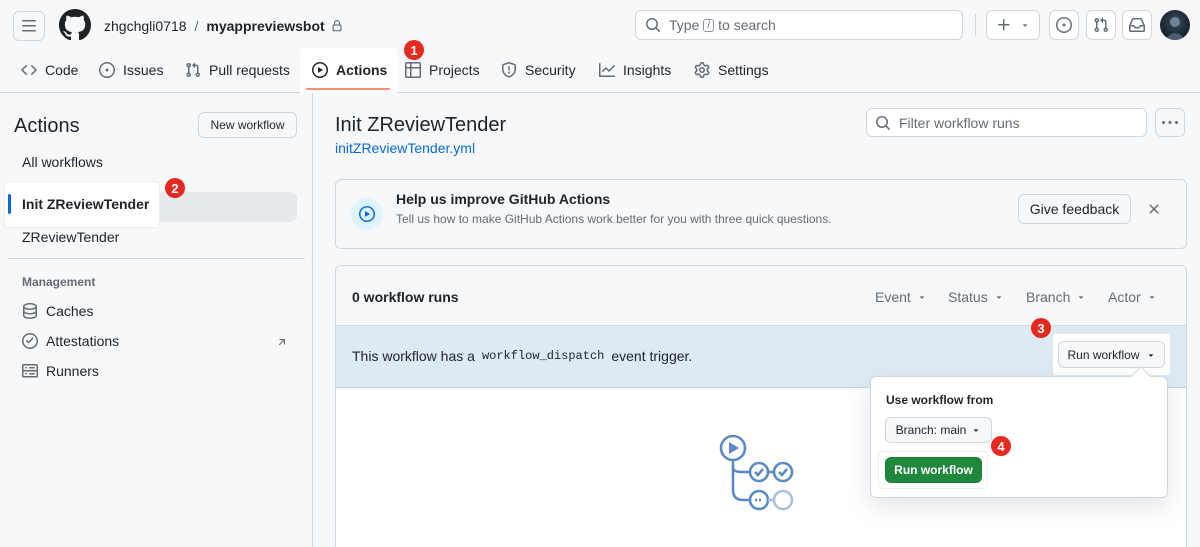 This screenshot has width=1200, height=547. I want to click on actor-filter: Actor, so click(1132, 297).